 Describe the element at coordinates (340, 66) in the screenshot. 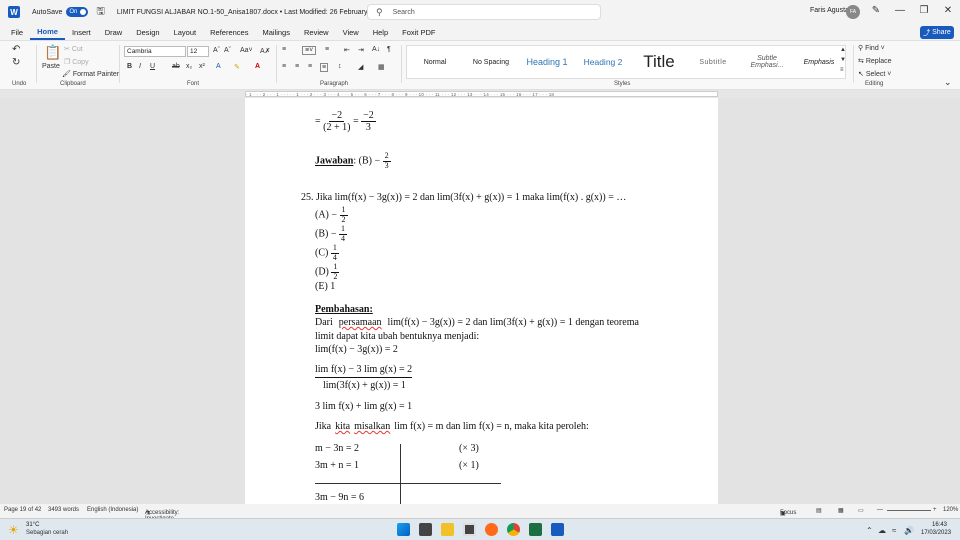

I see `line-spacing-icon: ↕` at that location.